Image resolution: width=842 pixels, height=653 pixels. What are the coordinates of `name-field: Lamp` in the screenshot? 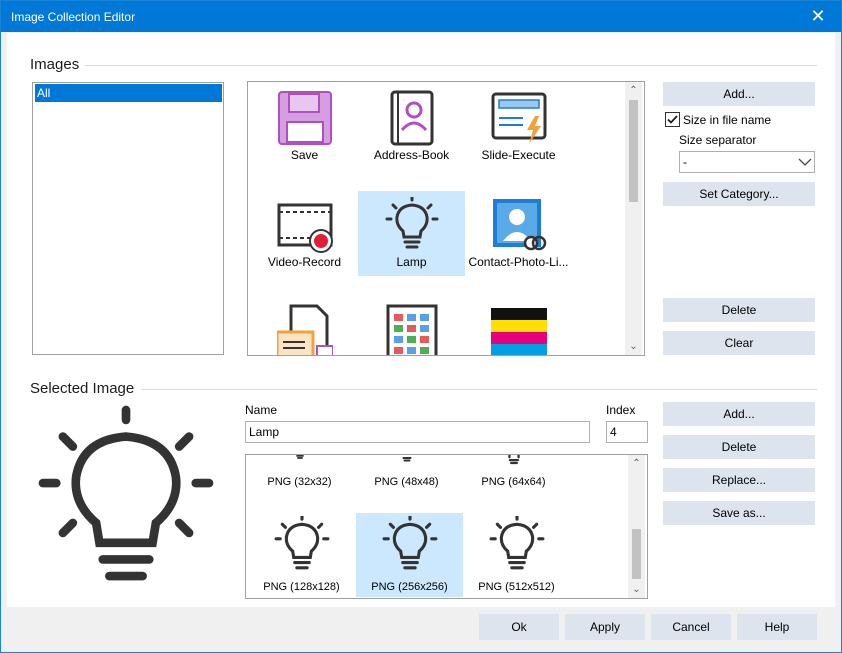 It's located at (417, 432).